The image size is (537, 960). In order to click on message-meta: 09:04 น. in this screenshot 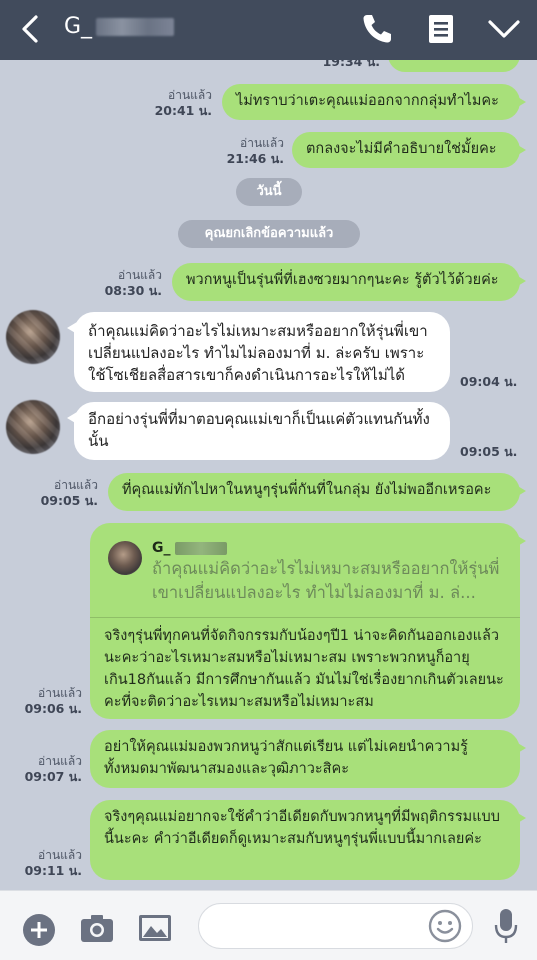, I will do `click(495, 381)`.